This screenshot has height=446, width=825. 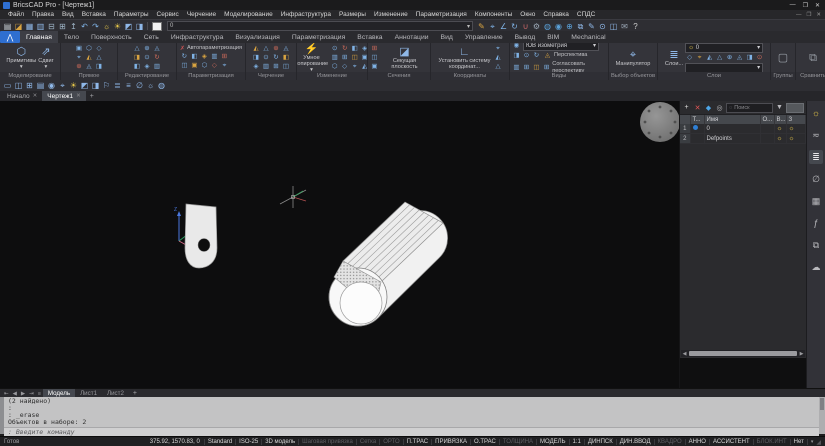 I want to click on toolbar-icon: ⊞, so click(x=62, y=26).